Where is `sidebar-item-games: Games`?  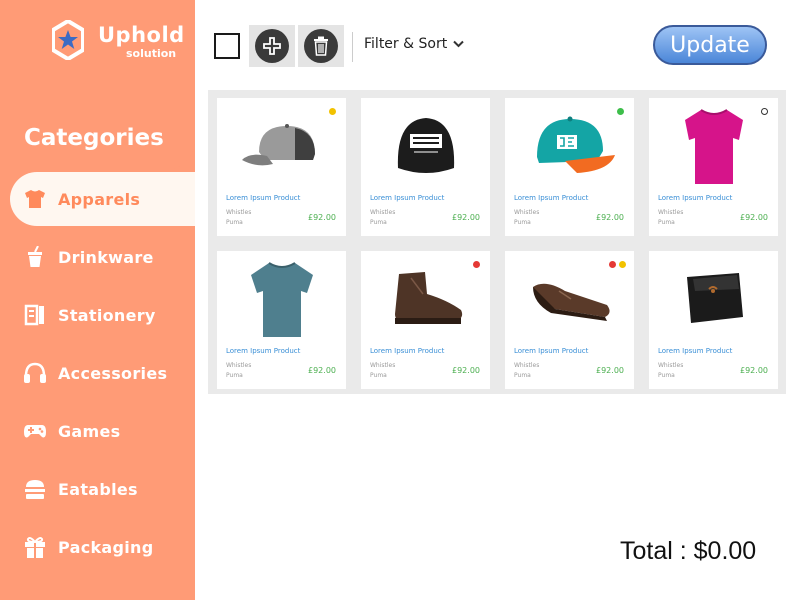 sidebar-item-games: Games is located at coordinates (107, 431).